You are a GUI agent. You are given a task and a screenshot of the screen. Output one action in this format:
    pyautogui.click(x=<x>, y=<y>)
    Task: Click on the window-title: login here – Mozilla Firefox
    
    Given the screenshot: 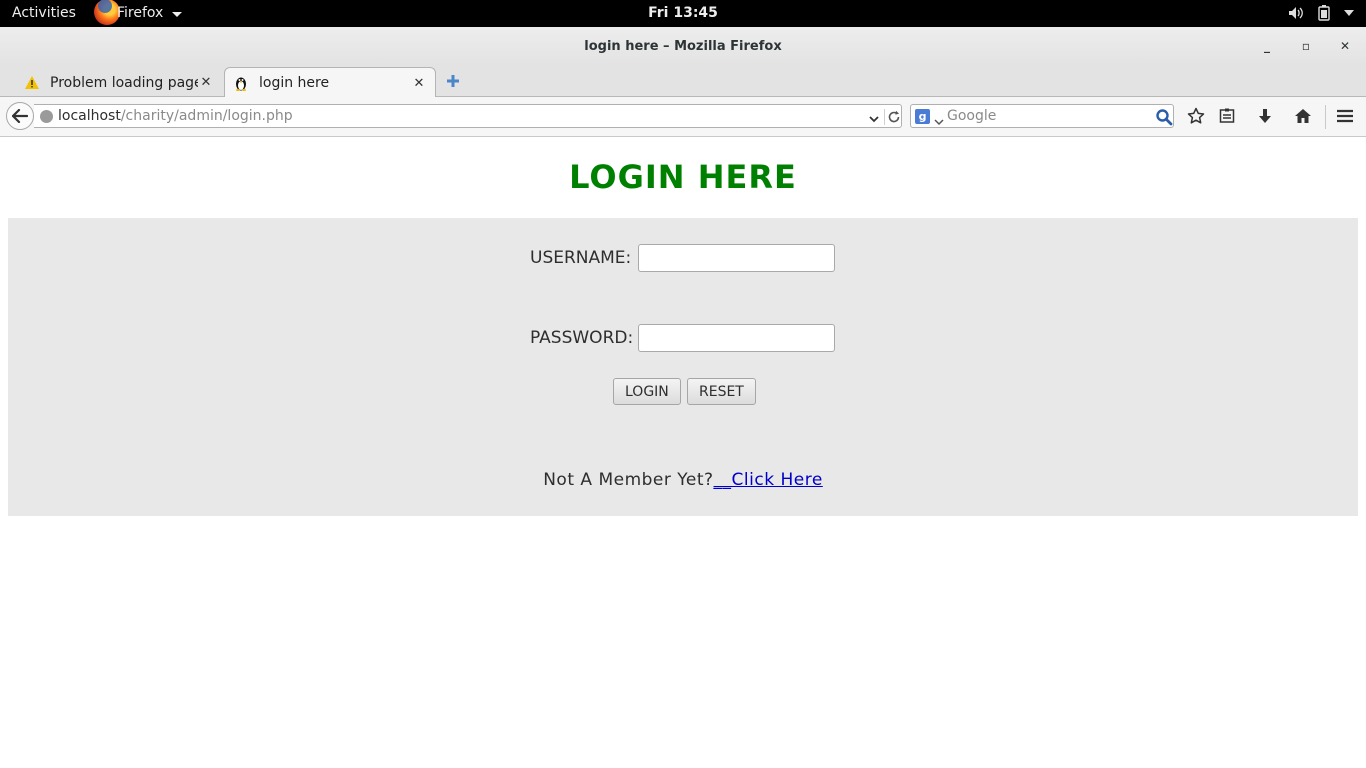 What is the action you would take?
    pyautogui.click(x=683, y=46)
    